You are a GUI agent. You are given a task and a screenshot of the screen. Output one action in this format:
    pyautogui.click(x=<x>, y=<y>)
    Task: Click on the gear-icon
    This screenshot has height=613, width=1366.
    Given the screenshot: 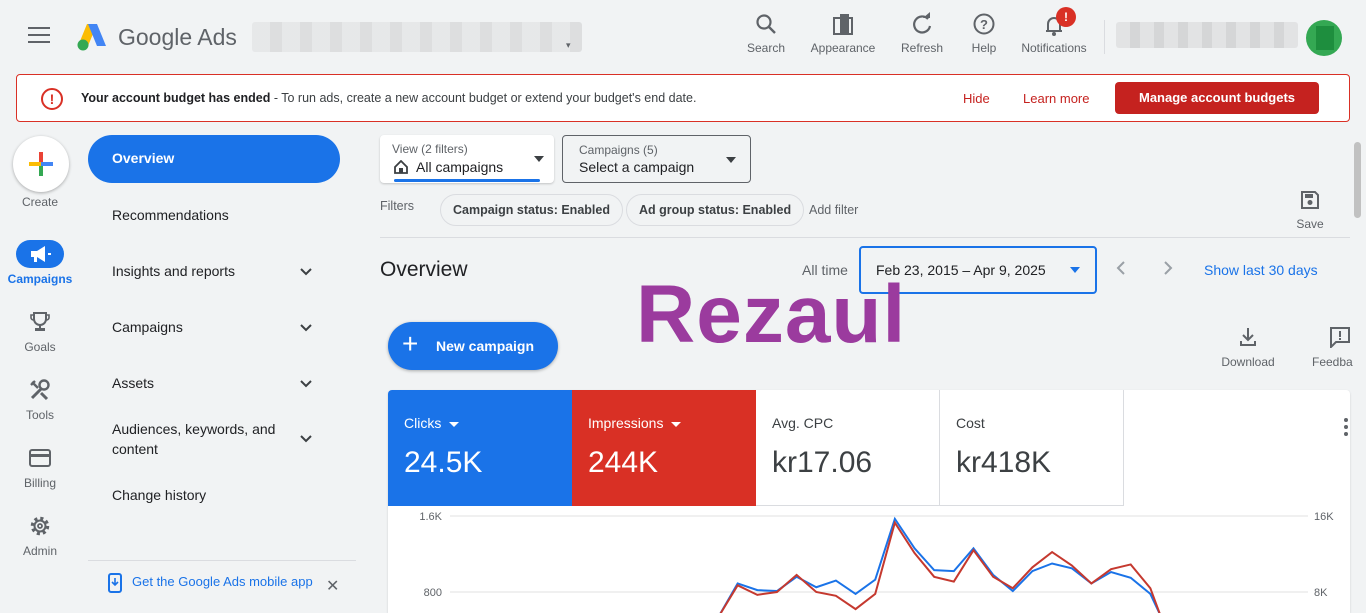 What is the action you would take?
    pyautogui.click(x=40, y=526)
    